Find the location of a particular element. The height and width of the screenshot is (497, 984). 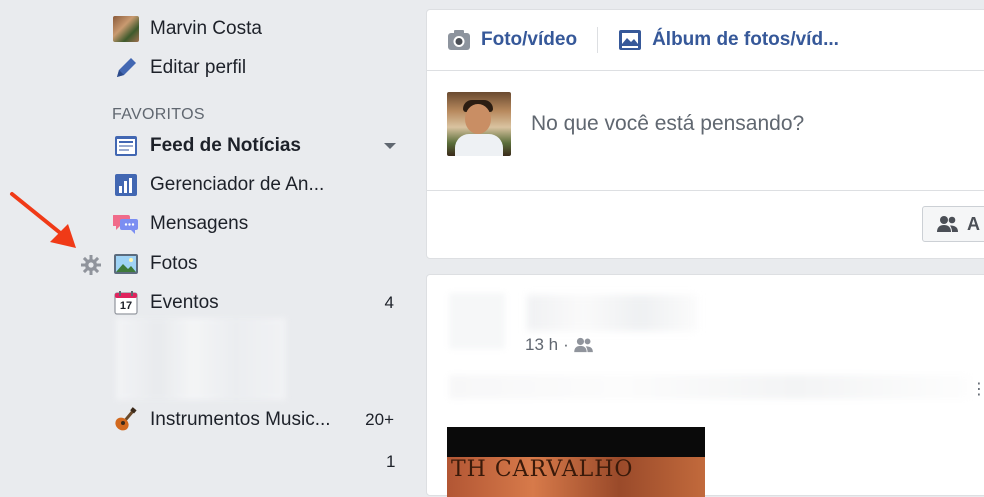

camera-icon is located at coordinates (459, 40).